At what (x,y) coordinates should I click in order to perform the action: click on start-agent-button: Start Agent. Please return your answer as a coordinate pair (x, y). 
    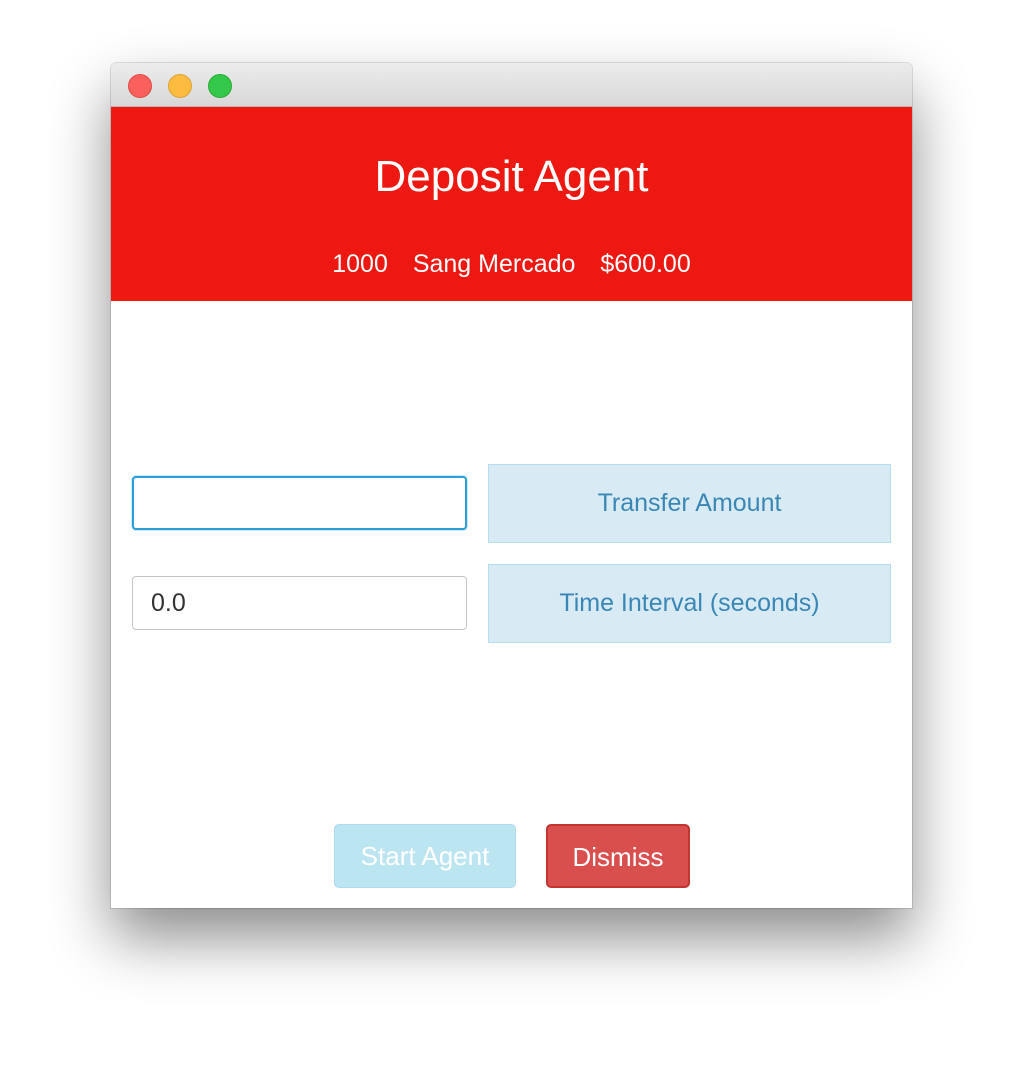
    Looking at the image, I should click on (425, 856).